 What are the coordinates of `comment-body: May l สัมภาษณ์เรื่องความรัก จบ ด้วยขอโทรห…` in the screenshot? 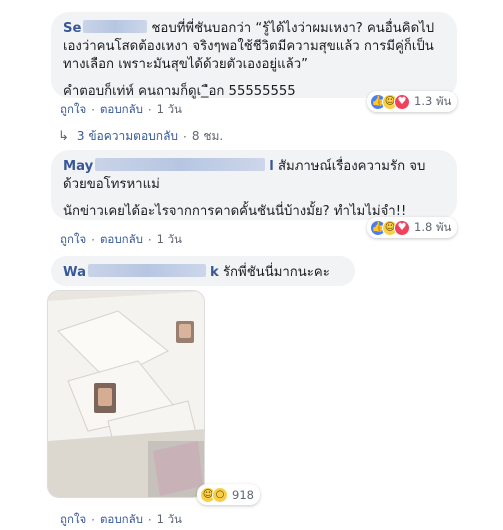 It's located at (254, 176).